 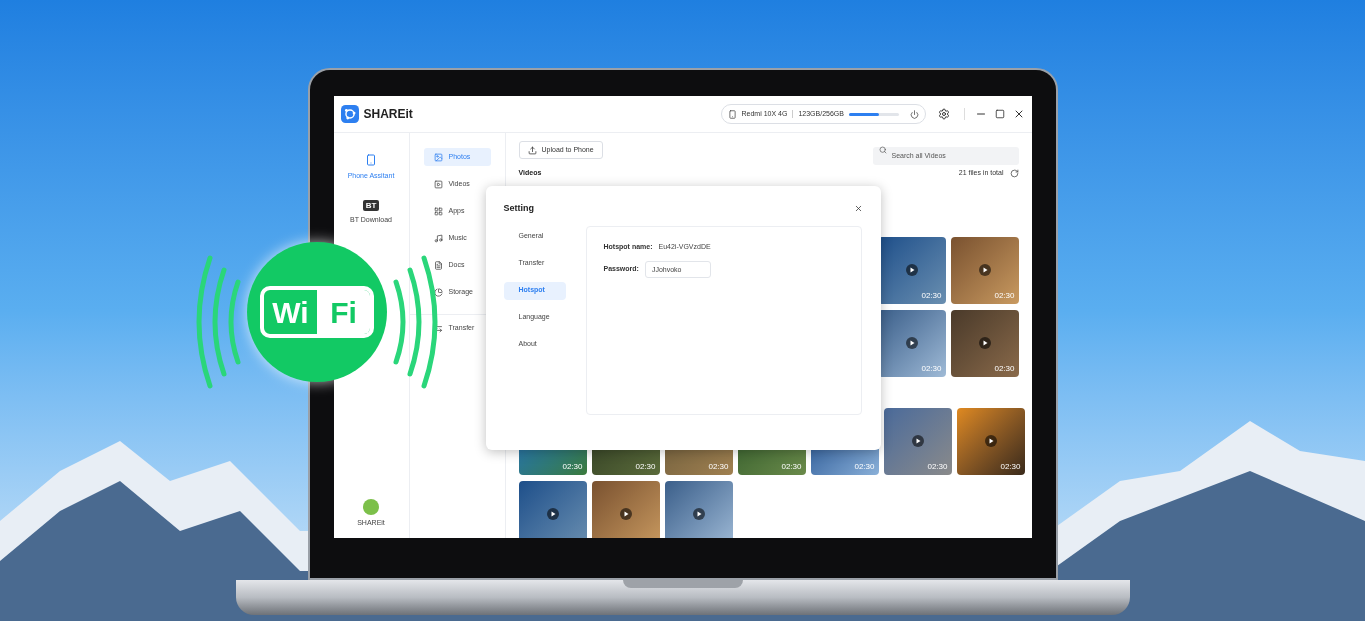 What do you see at coordinates (882, 150) in the screenshot?
I see `search-icon` at bounding box center [882, 150].